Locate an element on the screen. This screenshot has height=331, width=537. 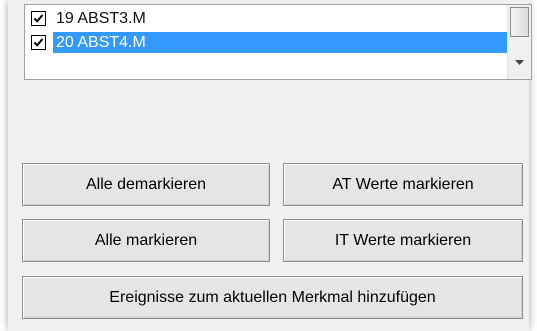
mark-all-button: Alle markieren is located at coordinates (146, 240).